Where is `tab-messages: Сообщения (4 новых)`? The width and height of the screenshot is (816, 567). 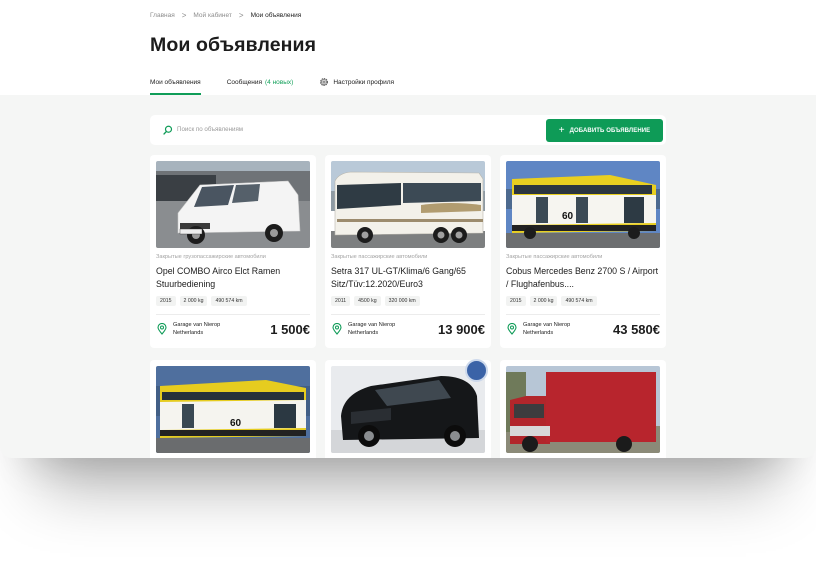 tab-messages: Сообщения (4 новых) is located at coordinates (260, 82).